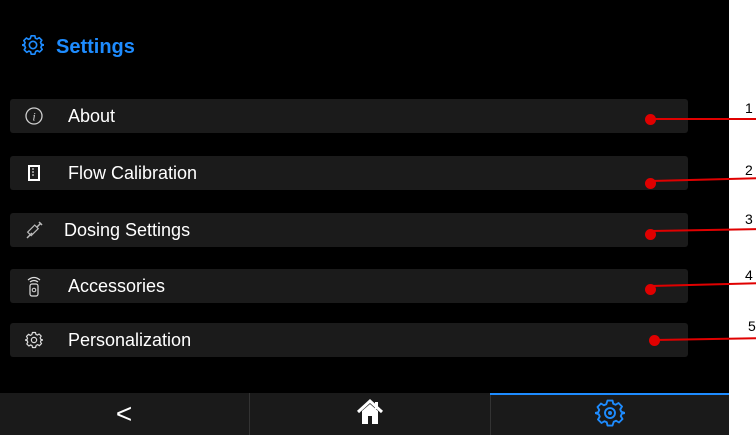  Describe the element at coordinates (749, 219) in the screenshot. I see `callout-number: 3` at that location.